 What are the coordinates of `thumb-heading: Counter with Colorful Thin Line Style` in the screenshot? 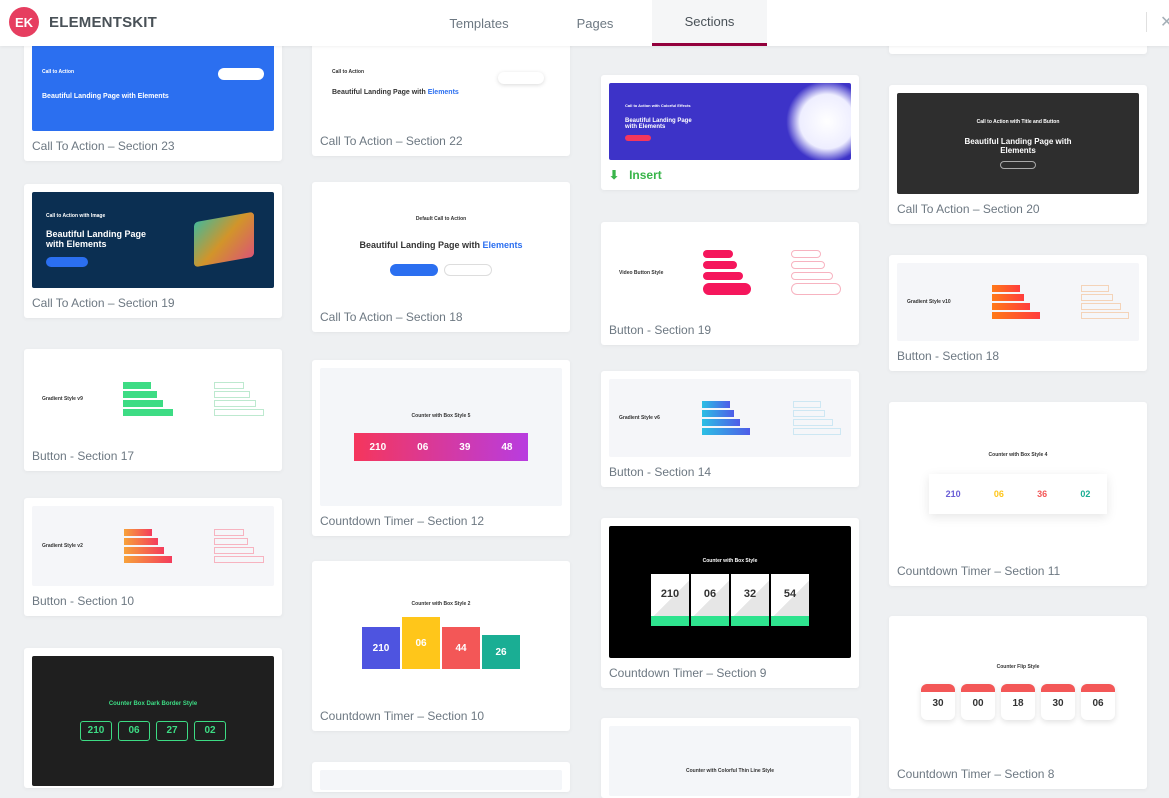 It's located at (730, 771).